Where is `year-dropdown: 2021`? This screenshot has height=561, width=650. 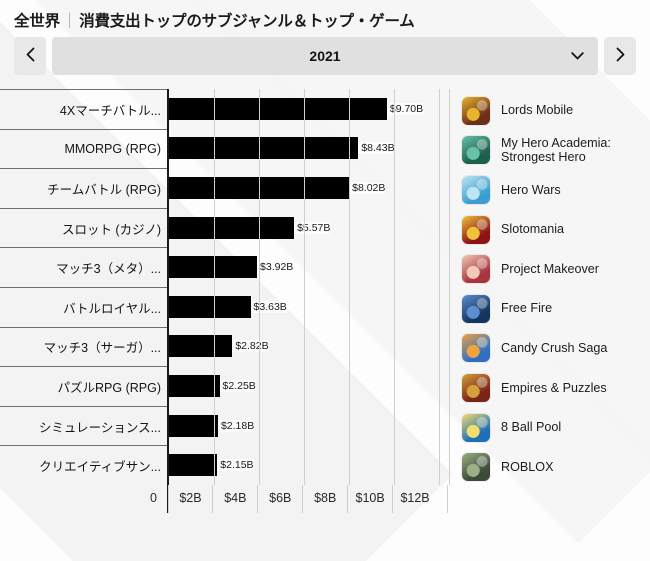
year-dropdown: 2021 is located at coordinates (325, 56).